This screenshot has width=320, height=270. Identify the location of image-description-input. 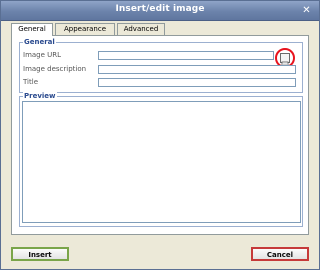
(197, 69).